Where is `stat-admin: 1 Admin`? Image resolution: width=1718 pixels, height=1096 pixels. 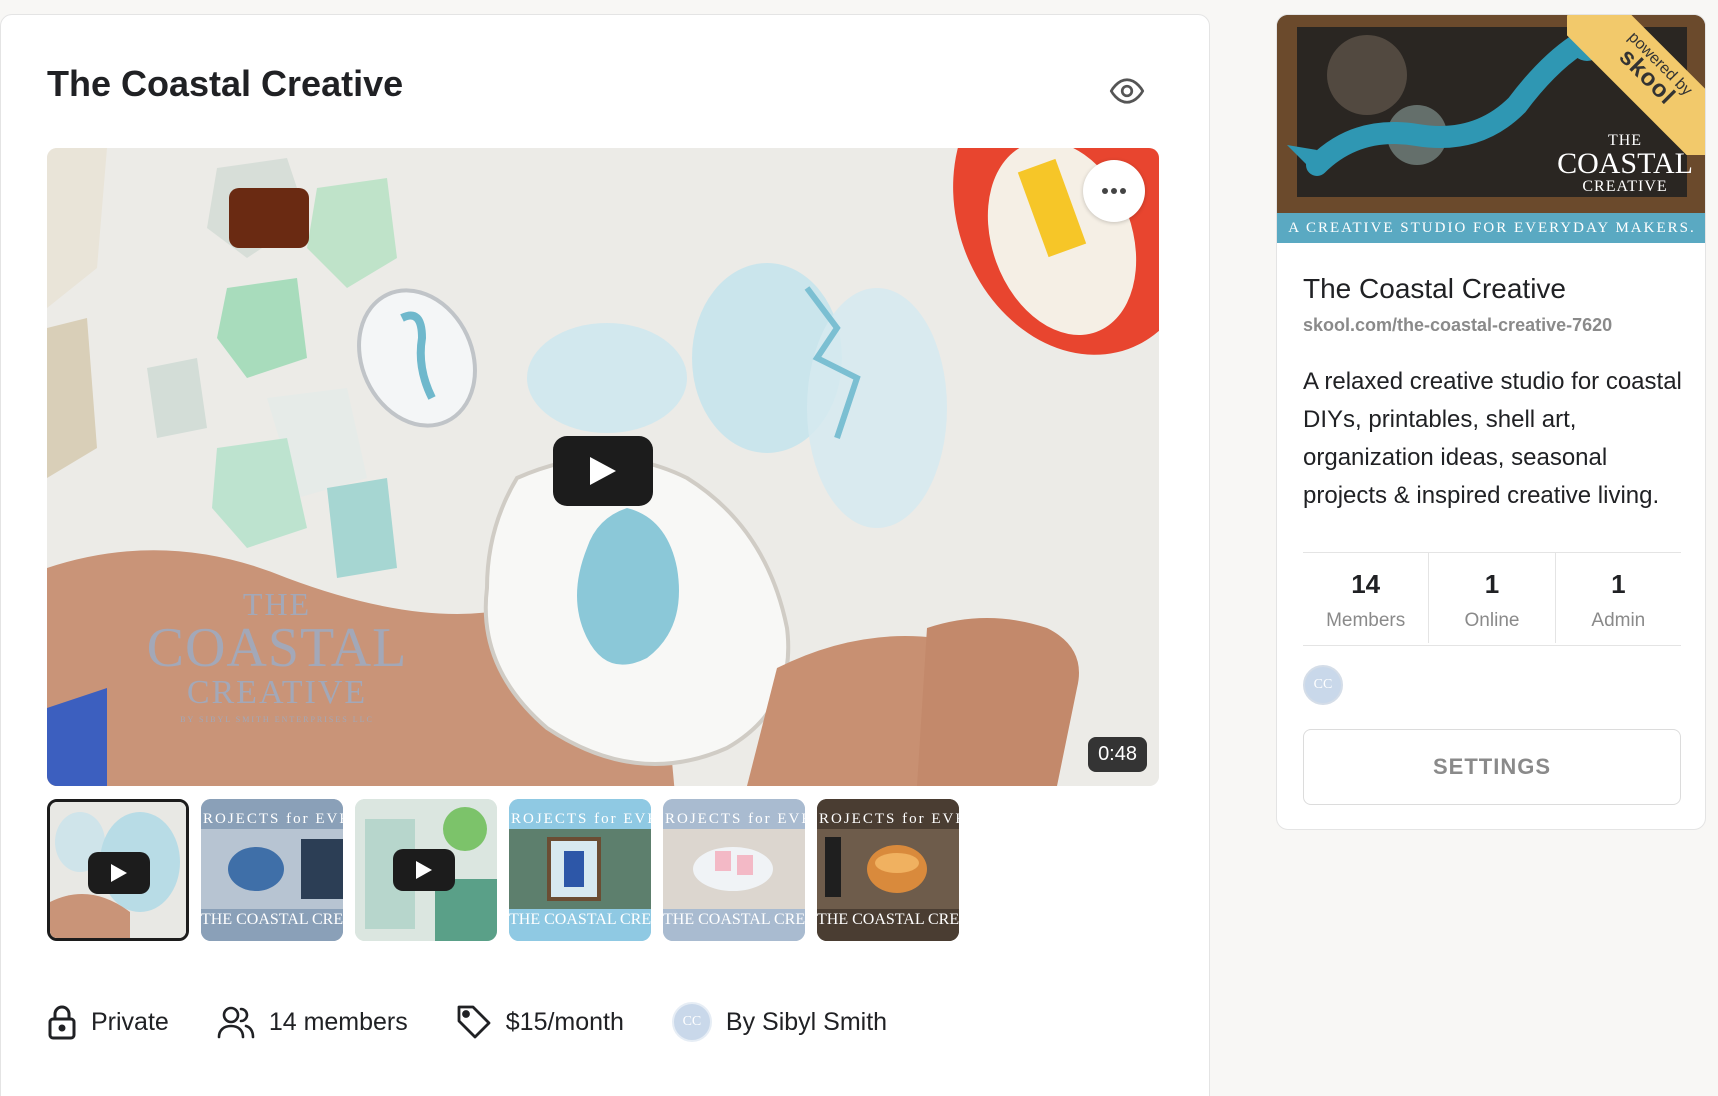
stat-admin: 1 Admin is located at coordinates (1617, 598).